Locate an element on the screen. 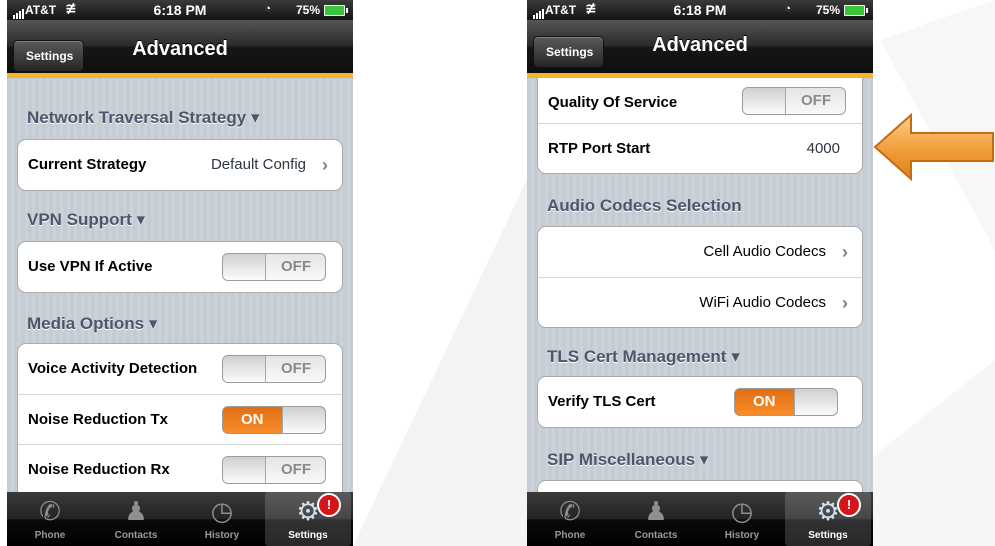 The width and height of the screenshot is (995, 546). section-header-sip-misc: SIP Miscellaneous ▾ is located at coordinates (628, 459).